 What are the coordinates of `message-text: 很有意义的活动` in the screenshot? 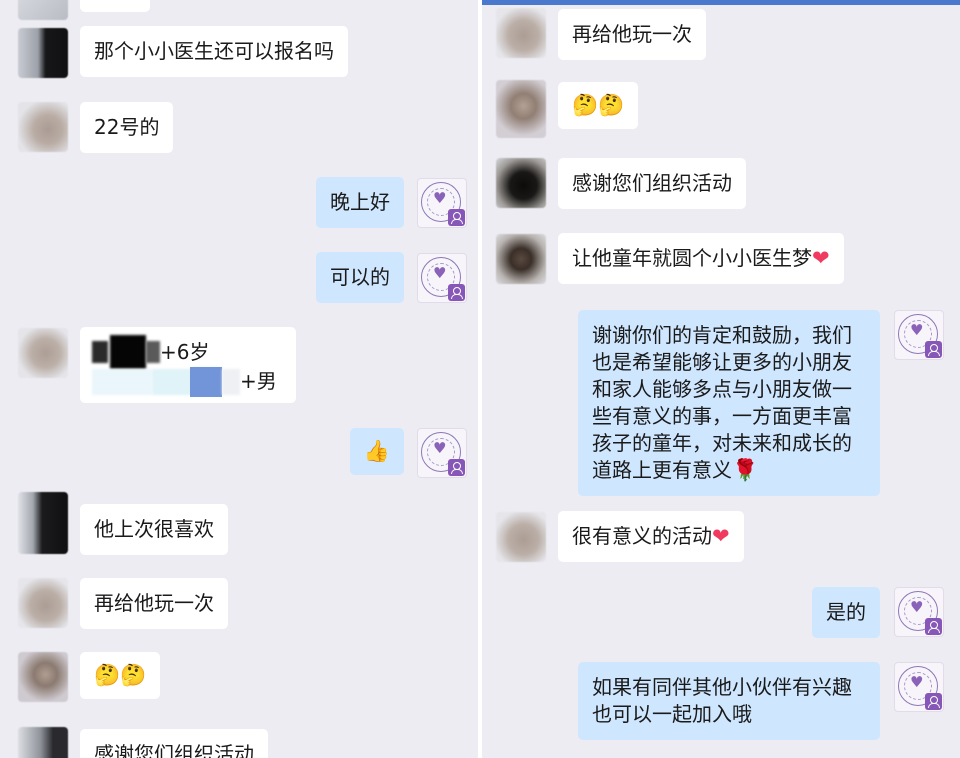 It's located at (642, 536).